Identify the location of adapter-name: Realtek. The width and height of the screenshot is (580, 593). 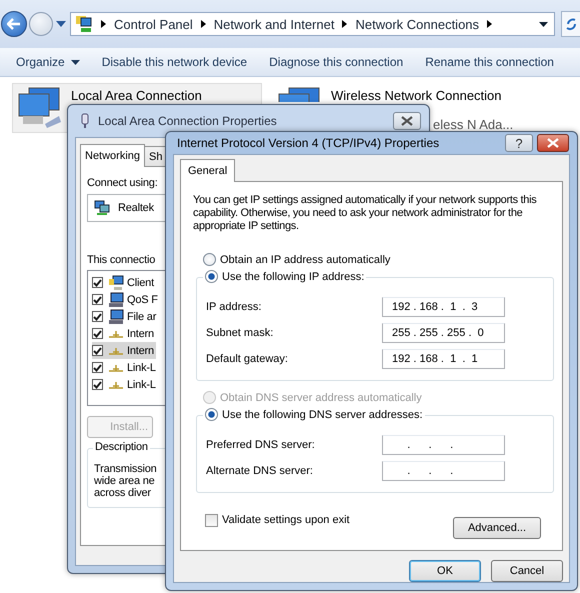
(136, 208).